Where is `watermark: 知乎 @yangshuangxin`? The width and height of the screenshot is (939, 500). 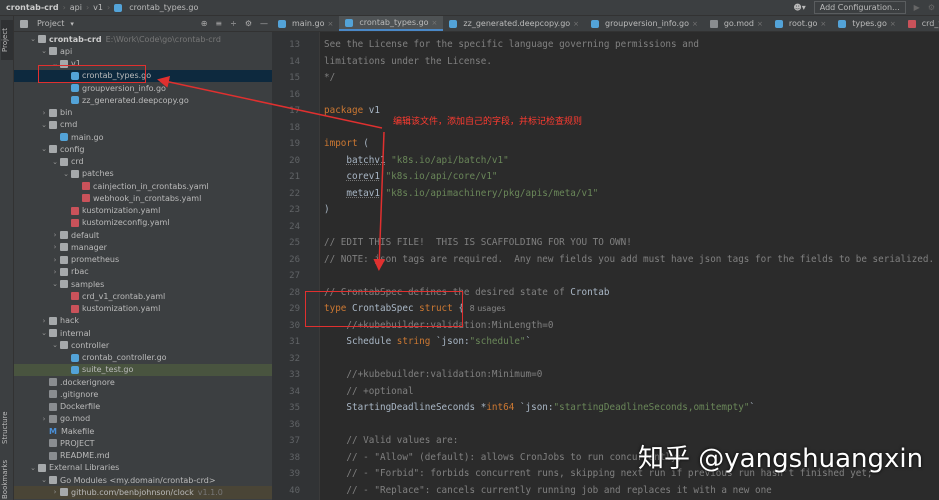 watermark: 知乎 @yangshuangxin is located at coordinates (781, 459).